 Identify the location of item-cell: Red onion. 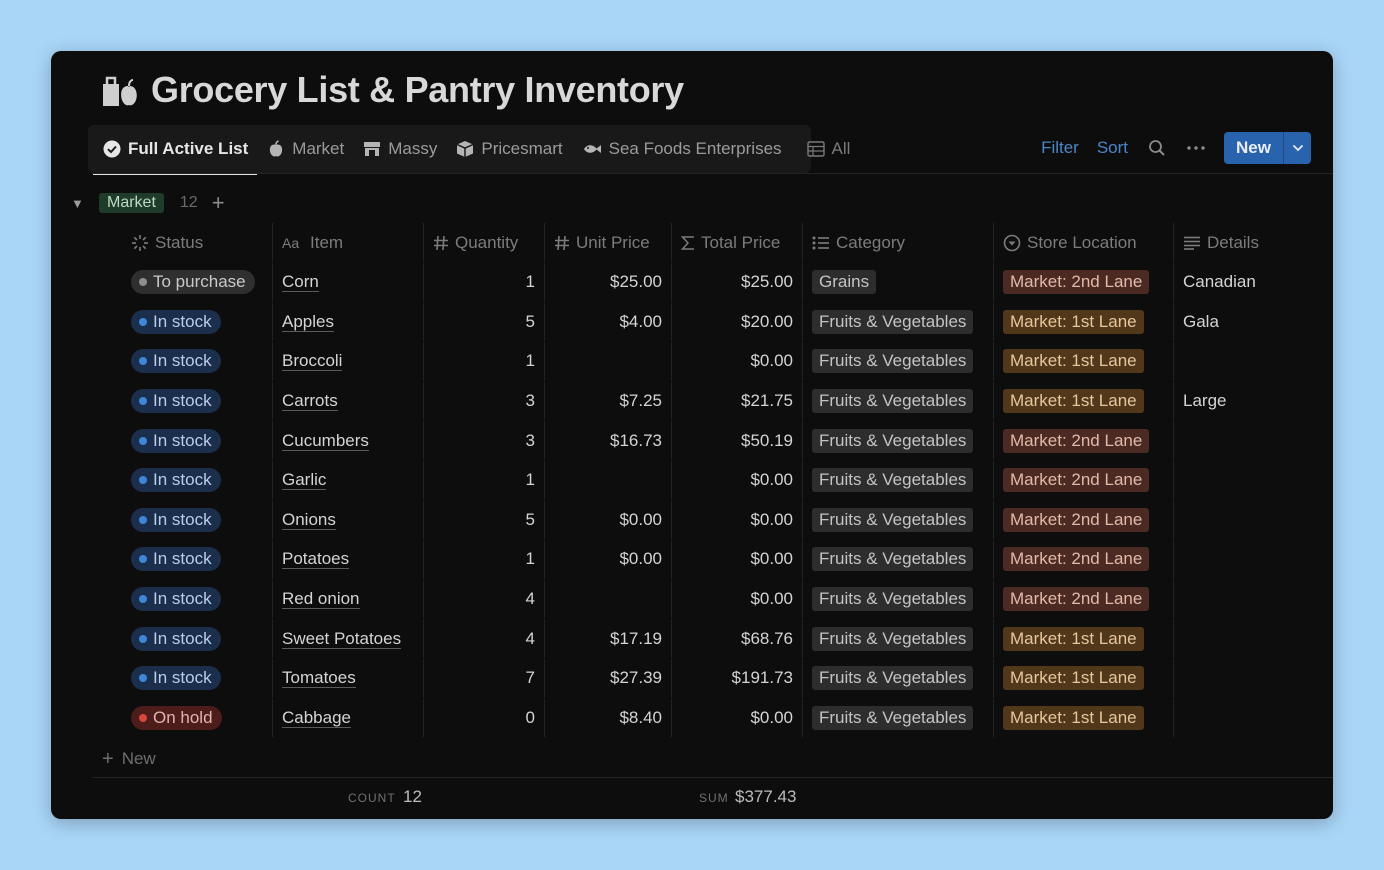
(347, 599).